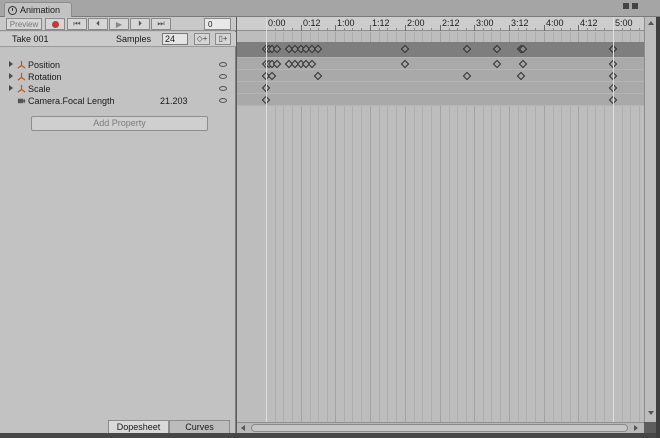 The height and width of the screenshot is (438, 660). Describe the element at coordinates (174, 101) in the screenshot. I see `property-value: 21.203` at that location.